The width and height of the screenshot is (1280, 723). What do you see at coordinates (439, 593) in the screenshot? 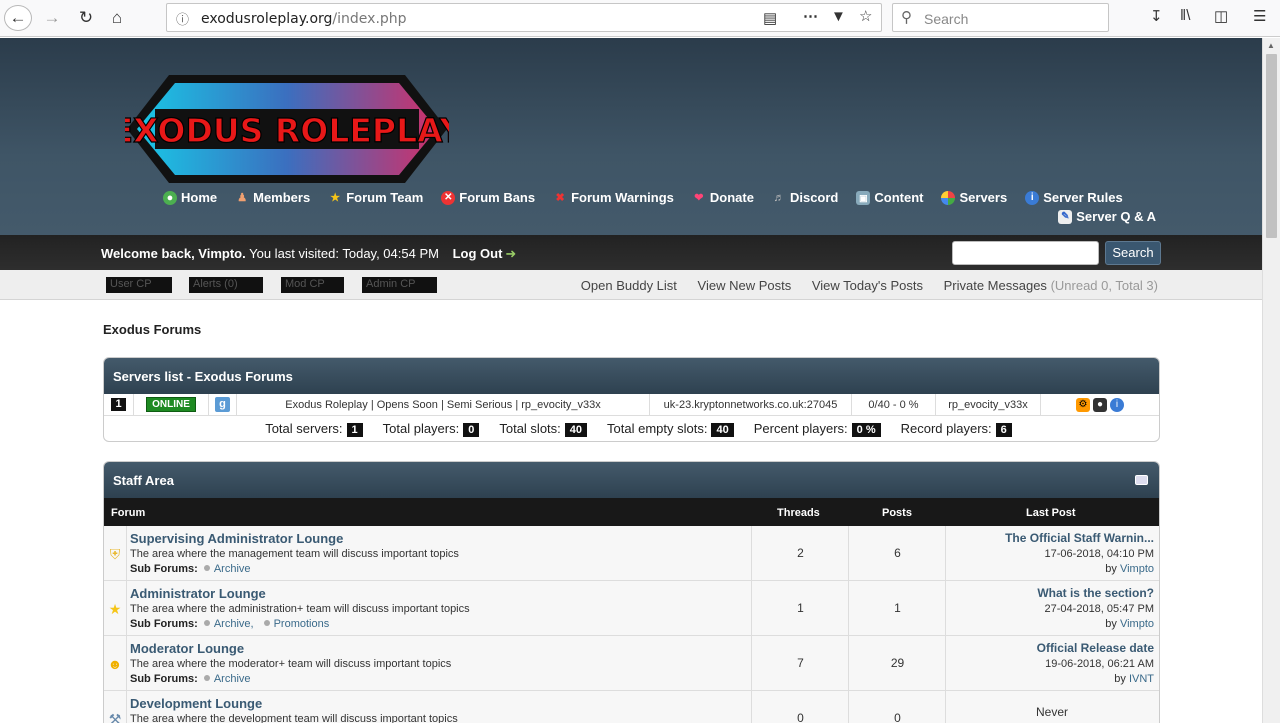
I see `forum-title: Administrator Lounge` at bounding box center [439, 593].